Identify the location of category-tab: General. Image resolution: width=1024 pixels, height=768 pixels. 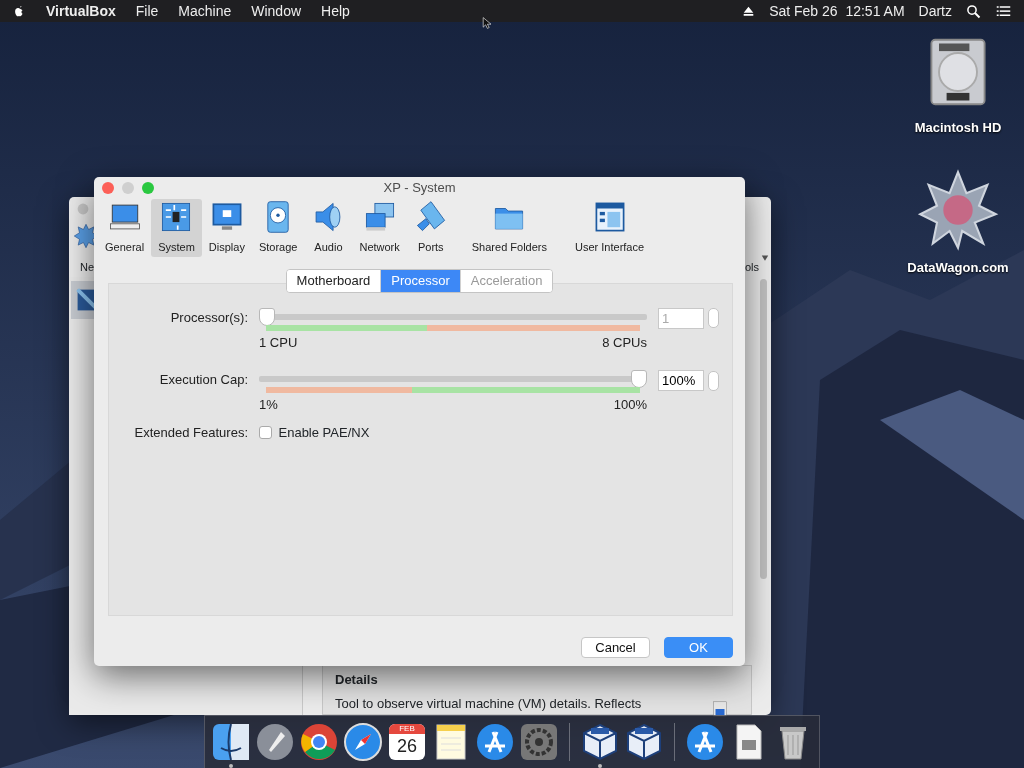
(125, 228).